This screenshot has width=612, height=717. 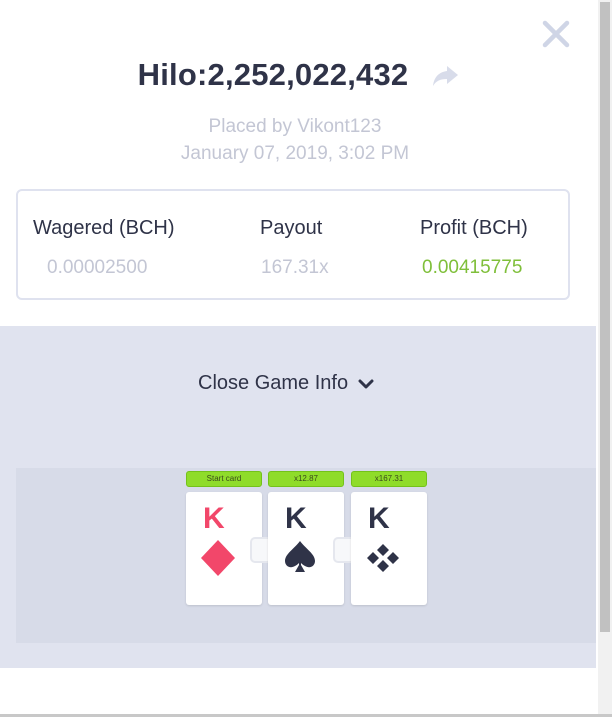 I want to click on playing-card: K, so click(x=389, y=548).